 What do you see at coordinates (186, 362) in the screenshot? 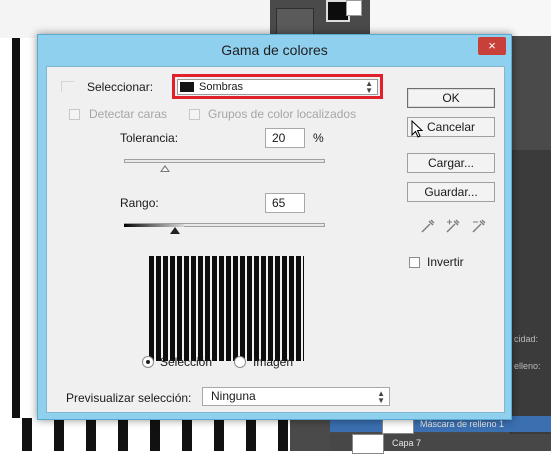
I see `selection-radio-label: Selección` at bounding box center [186, 362].